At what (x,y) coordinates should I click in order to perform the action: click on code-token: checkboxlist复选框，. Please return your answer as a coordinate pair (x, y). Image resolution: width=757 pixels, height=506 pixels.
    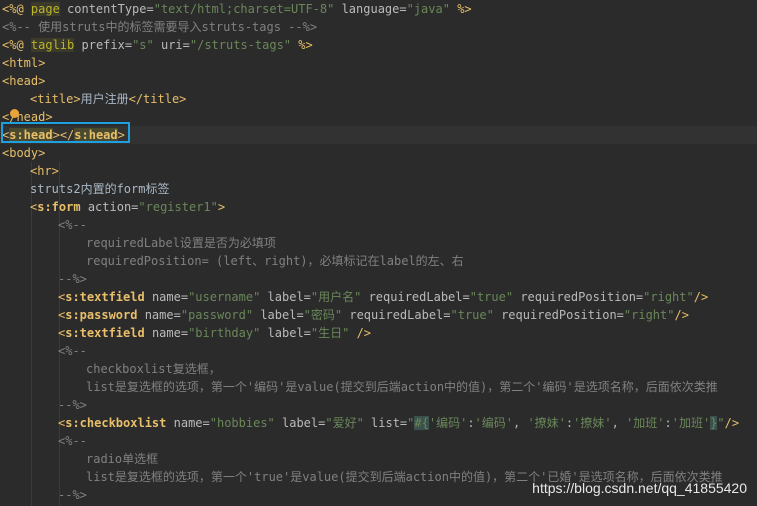
    Looking at the image, I should click on (153, 369).